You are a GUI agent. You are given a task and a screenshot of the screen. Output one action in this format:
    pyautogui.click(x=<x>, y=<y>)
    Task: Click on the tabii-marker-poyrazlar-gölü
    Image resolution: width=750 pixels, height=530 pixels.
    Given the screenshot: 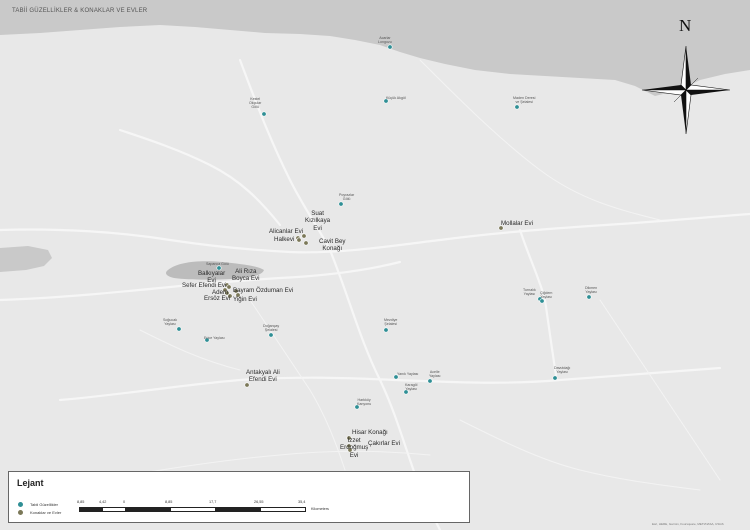 What is the action you would take?
    pyautogui.click(x=341, y=204)
    